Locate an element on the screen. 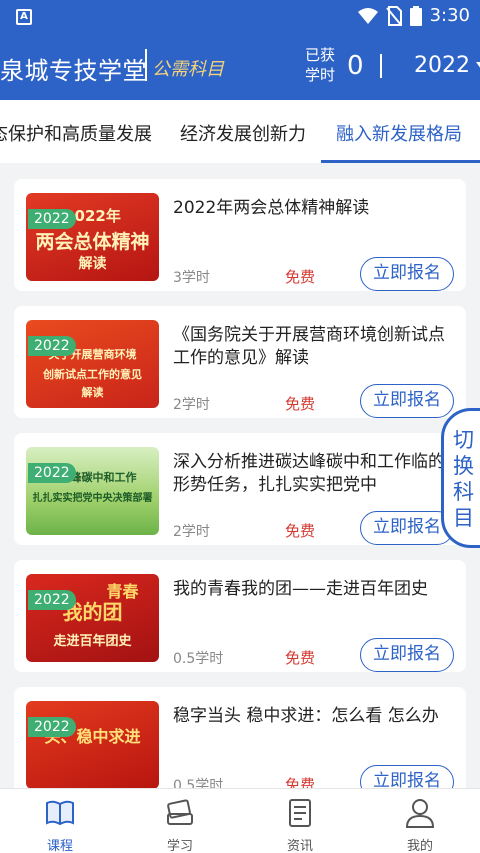 Image resolution: width=480 pixels, height=853 pixels. course-thumbnail: 碳达峰碳中和工作 扎扎实实把党中央决策部署 2022 is located at coordinates (92, 491).